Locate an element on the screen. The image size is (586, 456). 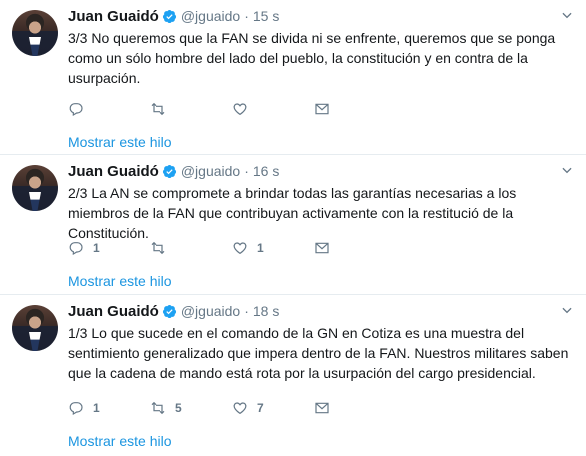
tweet-header: Juan Guaidó @jguaido · 16 s is located at coordinates (322, 171).